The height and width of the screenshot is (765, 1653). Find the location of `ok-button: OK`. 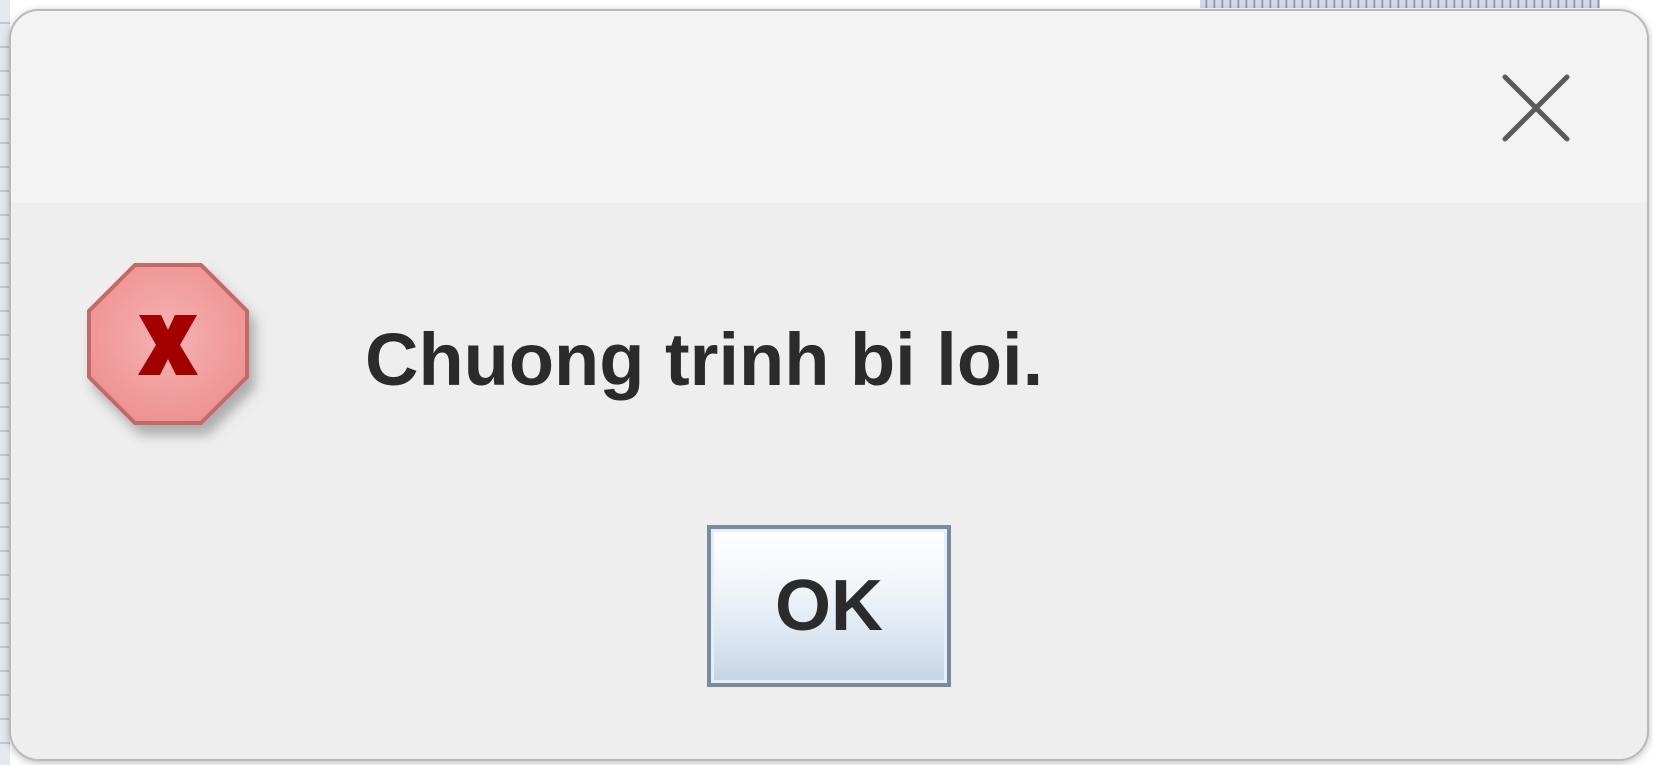

ok-button: OK is located at coordinates (829, 606).